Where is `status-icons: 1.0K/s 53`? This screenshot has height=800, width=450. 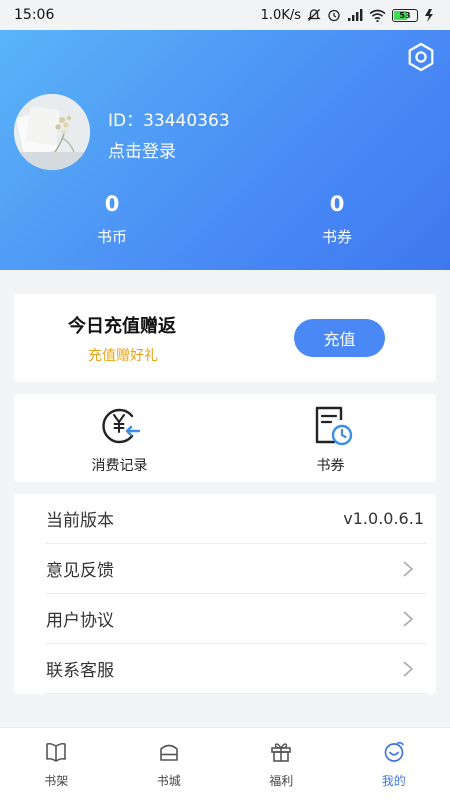 status-icons: 1.0K/s 53 is located at coordinates (348, 15).